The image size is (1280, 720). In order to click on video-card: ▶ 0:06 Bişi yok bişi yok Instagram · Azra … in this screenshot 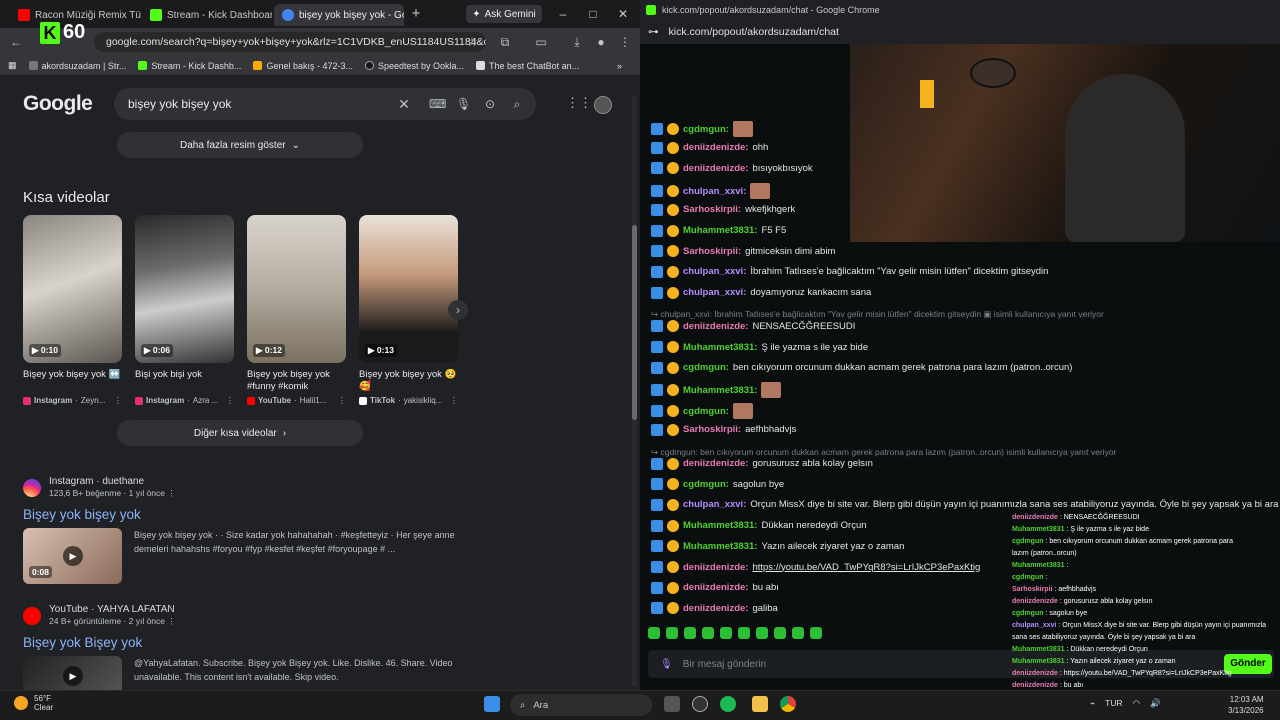, I will do `click(184, 310)`.